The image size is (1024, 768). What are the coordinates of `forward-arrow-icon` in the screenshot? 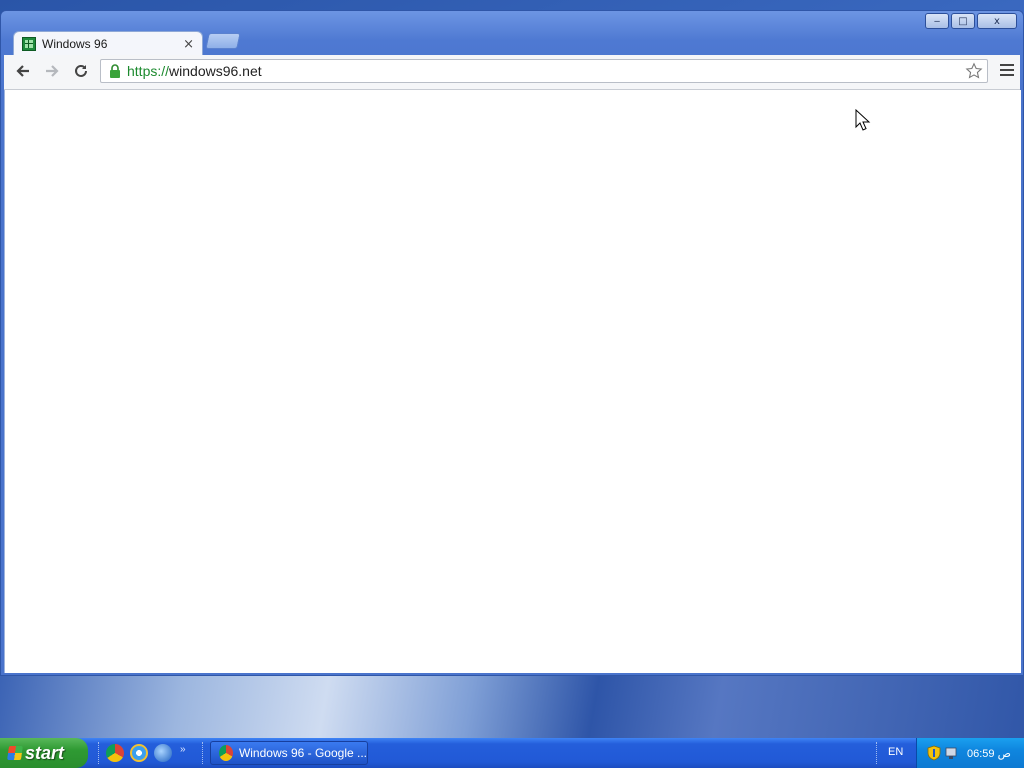 It's located at (52, 71).